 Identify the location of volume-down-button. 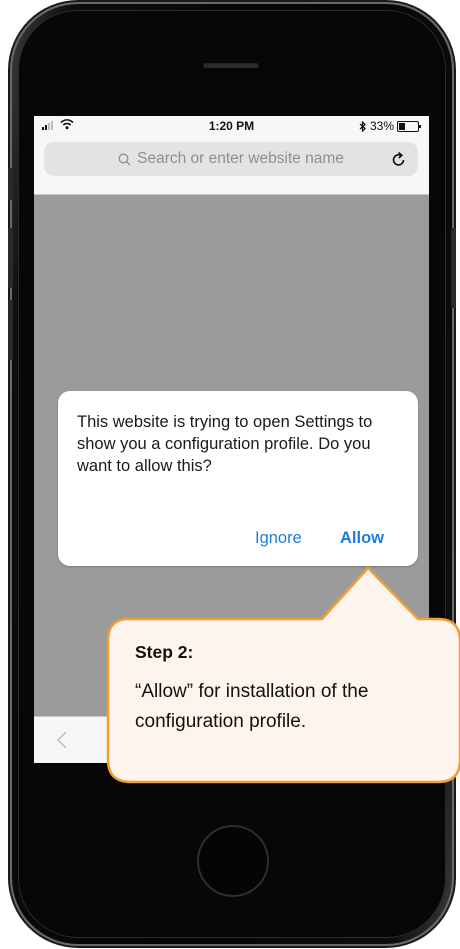
(10, 330).